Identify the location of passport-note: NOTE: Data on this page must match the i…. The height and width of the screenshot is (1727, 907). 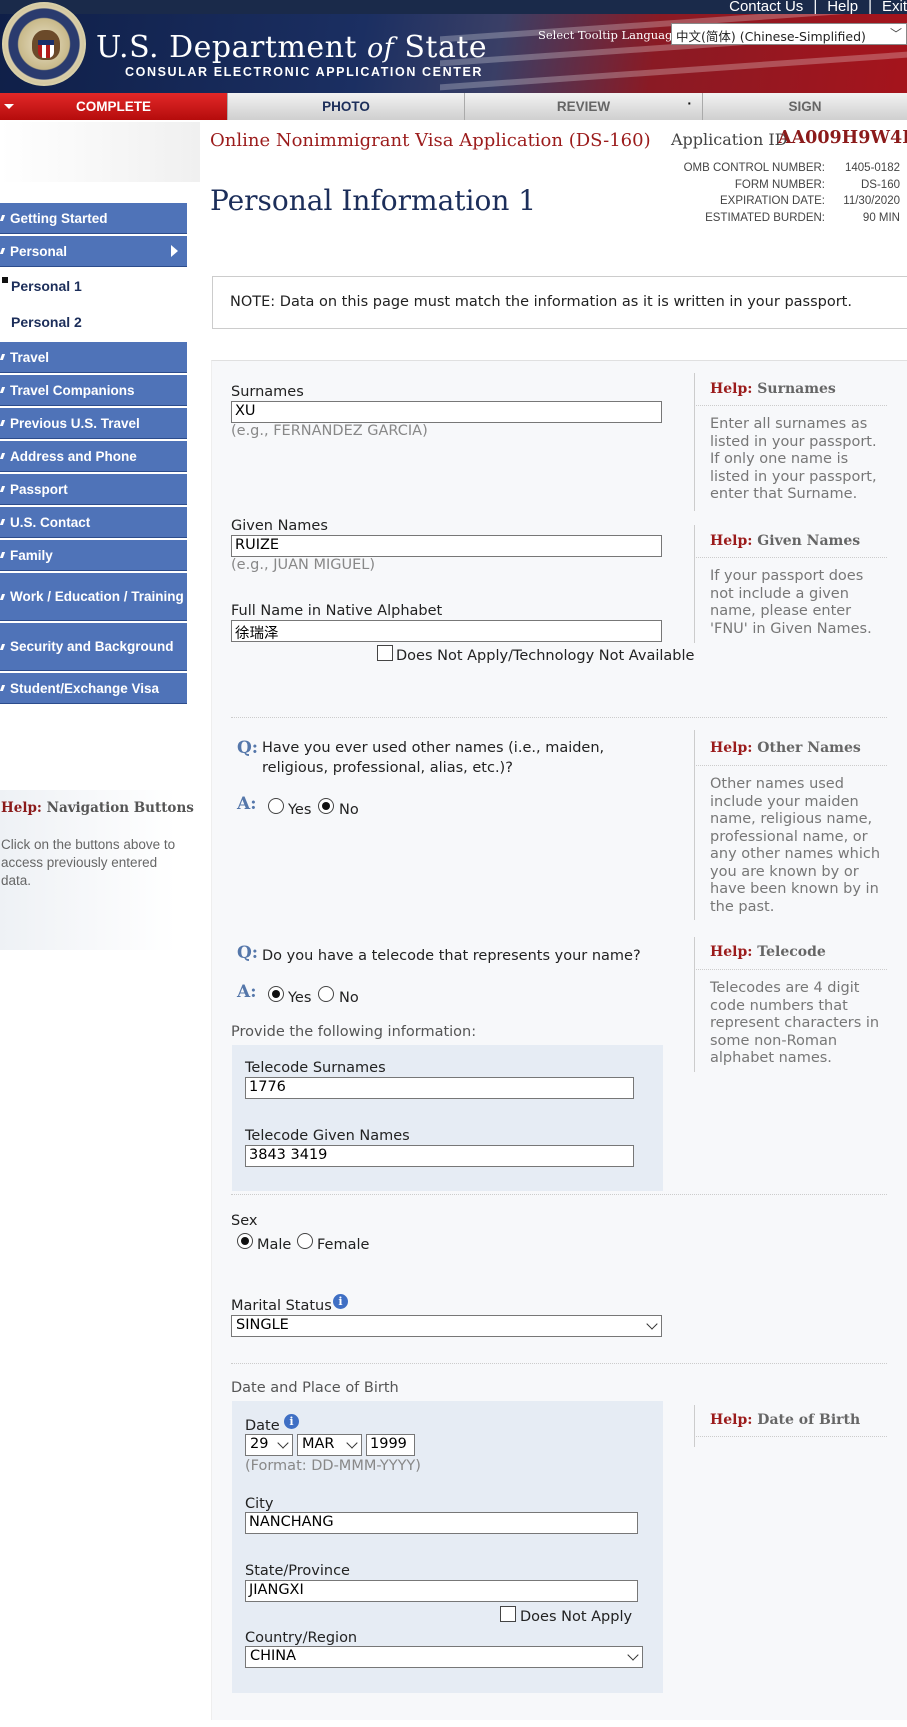
(559, 302).